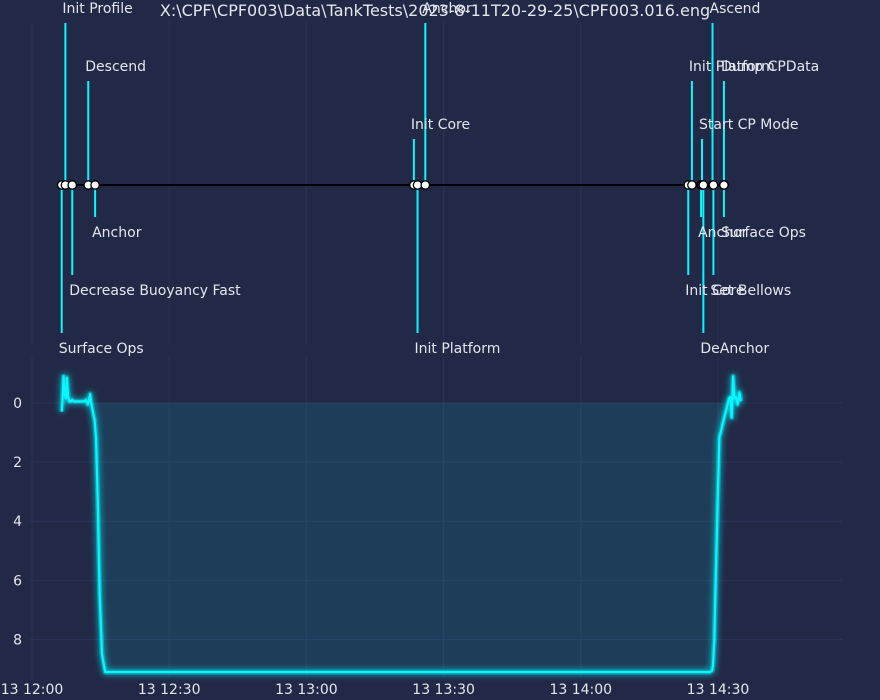 The width and height of the screenshot is (880, 700). I want to click on x-tick-label: 13 12:30, so click(169, 690).